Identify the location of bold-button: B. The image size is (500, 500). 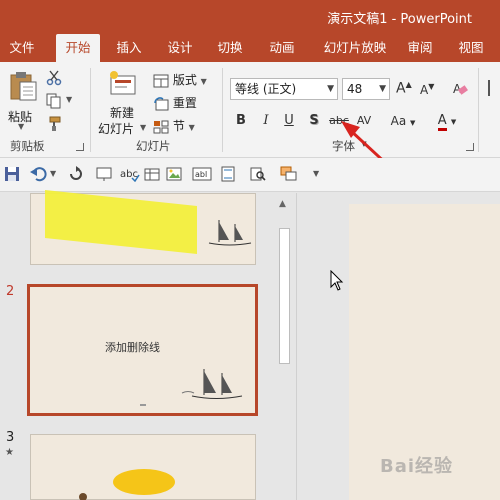
(241, 121).